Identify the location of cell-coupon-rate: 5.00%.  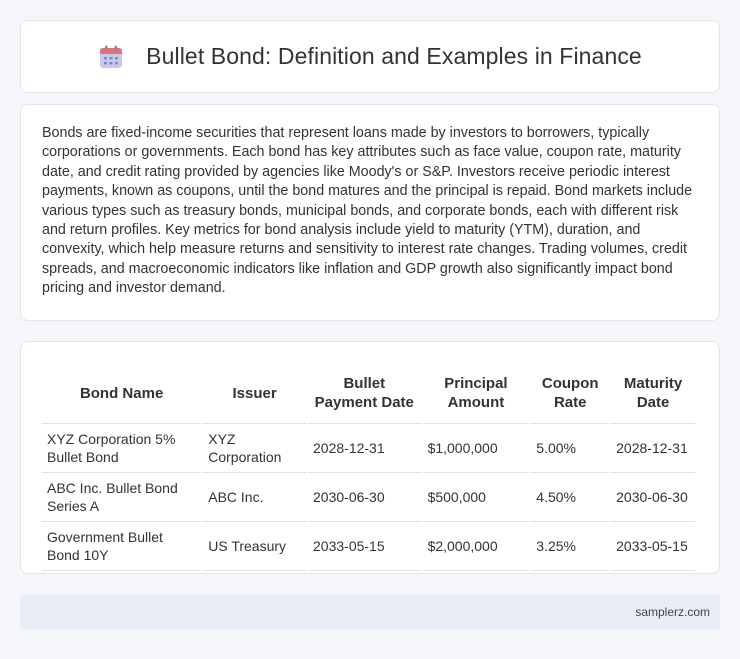
(570, 448).